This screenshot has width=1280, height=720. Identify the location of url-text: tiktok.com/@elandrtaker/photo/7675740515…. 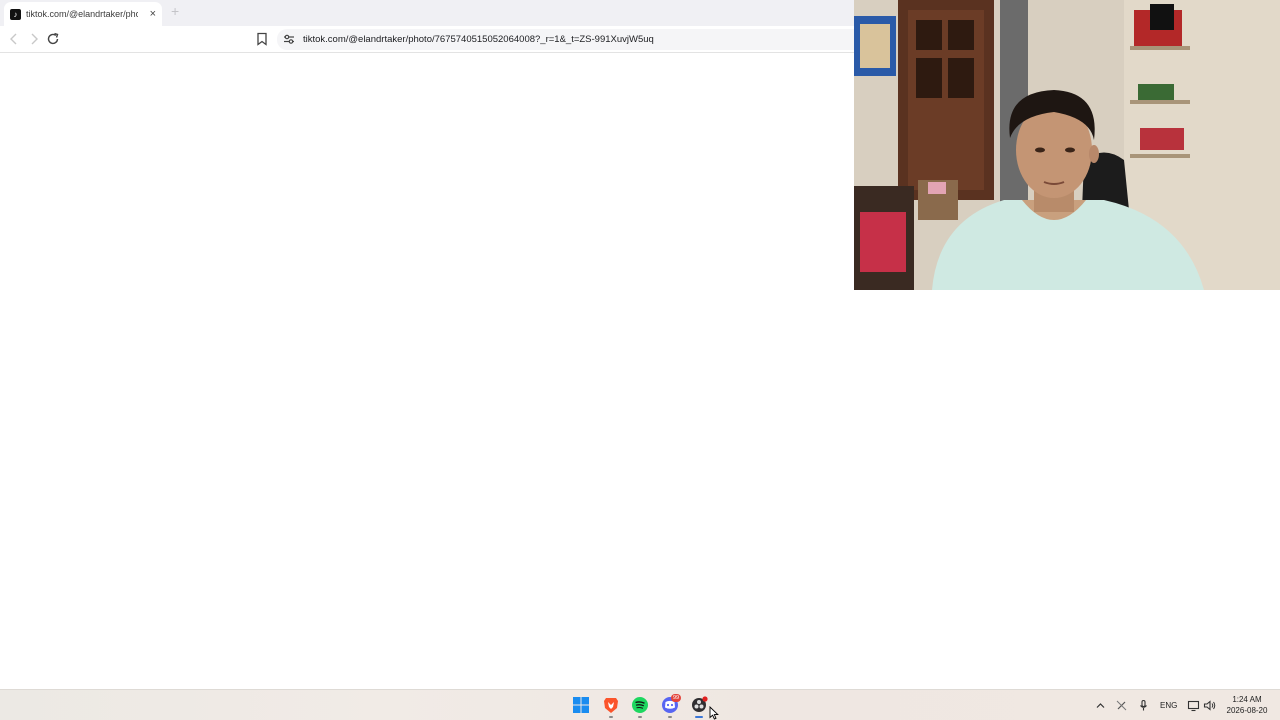
(478, 39).